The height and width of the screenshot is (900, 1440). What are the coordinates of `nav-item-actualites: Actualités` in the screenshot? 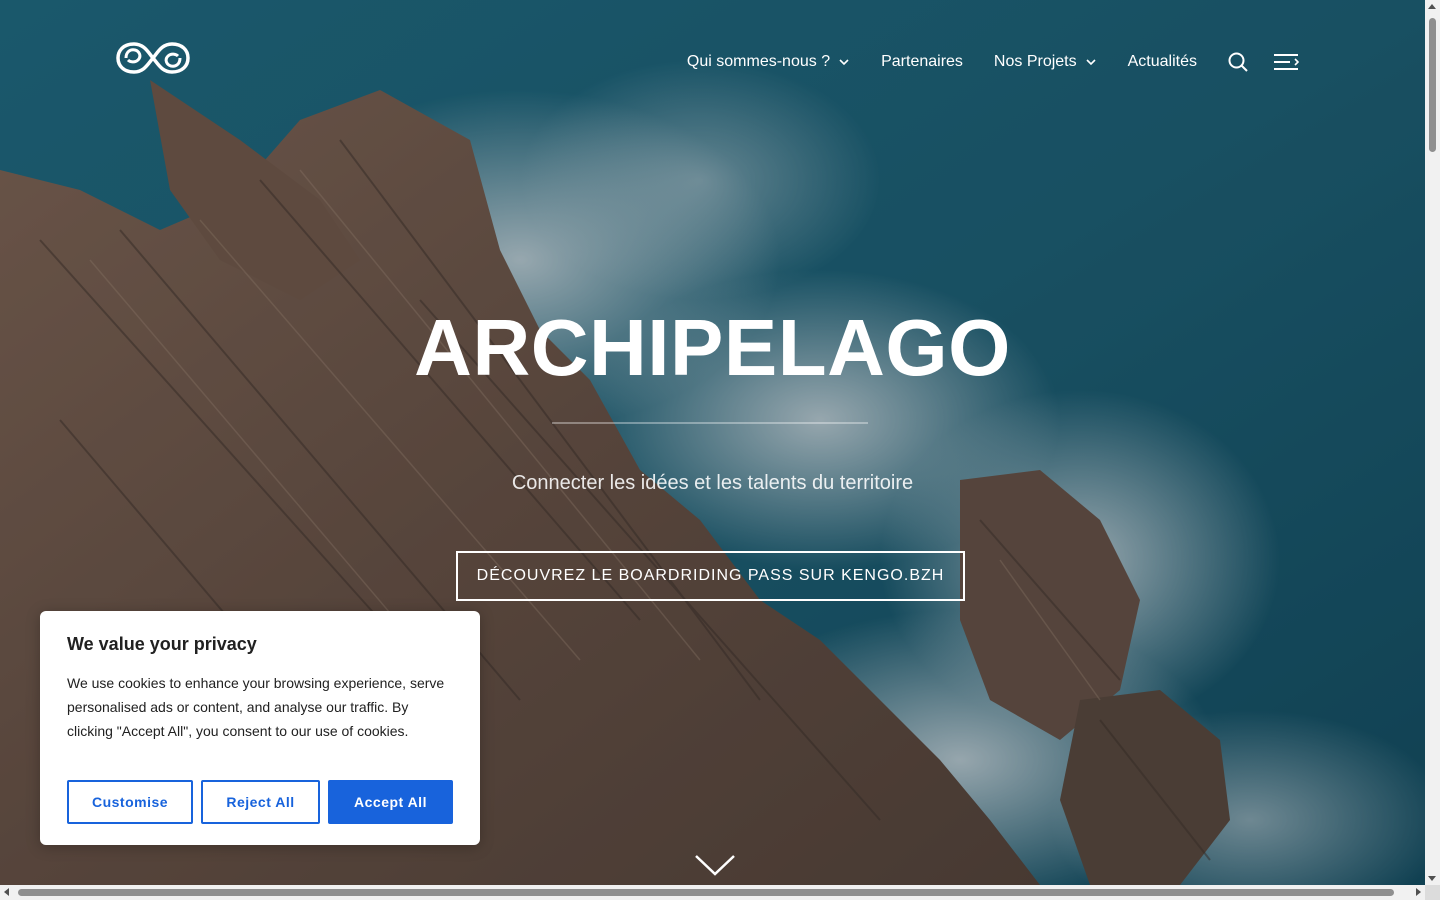 It's located at (1162, 62).